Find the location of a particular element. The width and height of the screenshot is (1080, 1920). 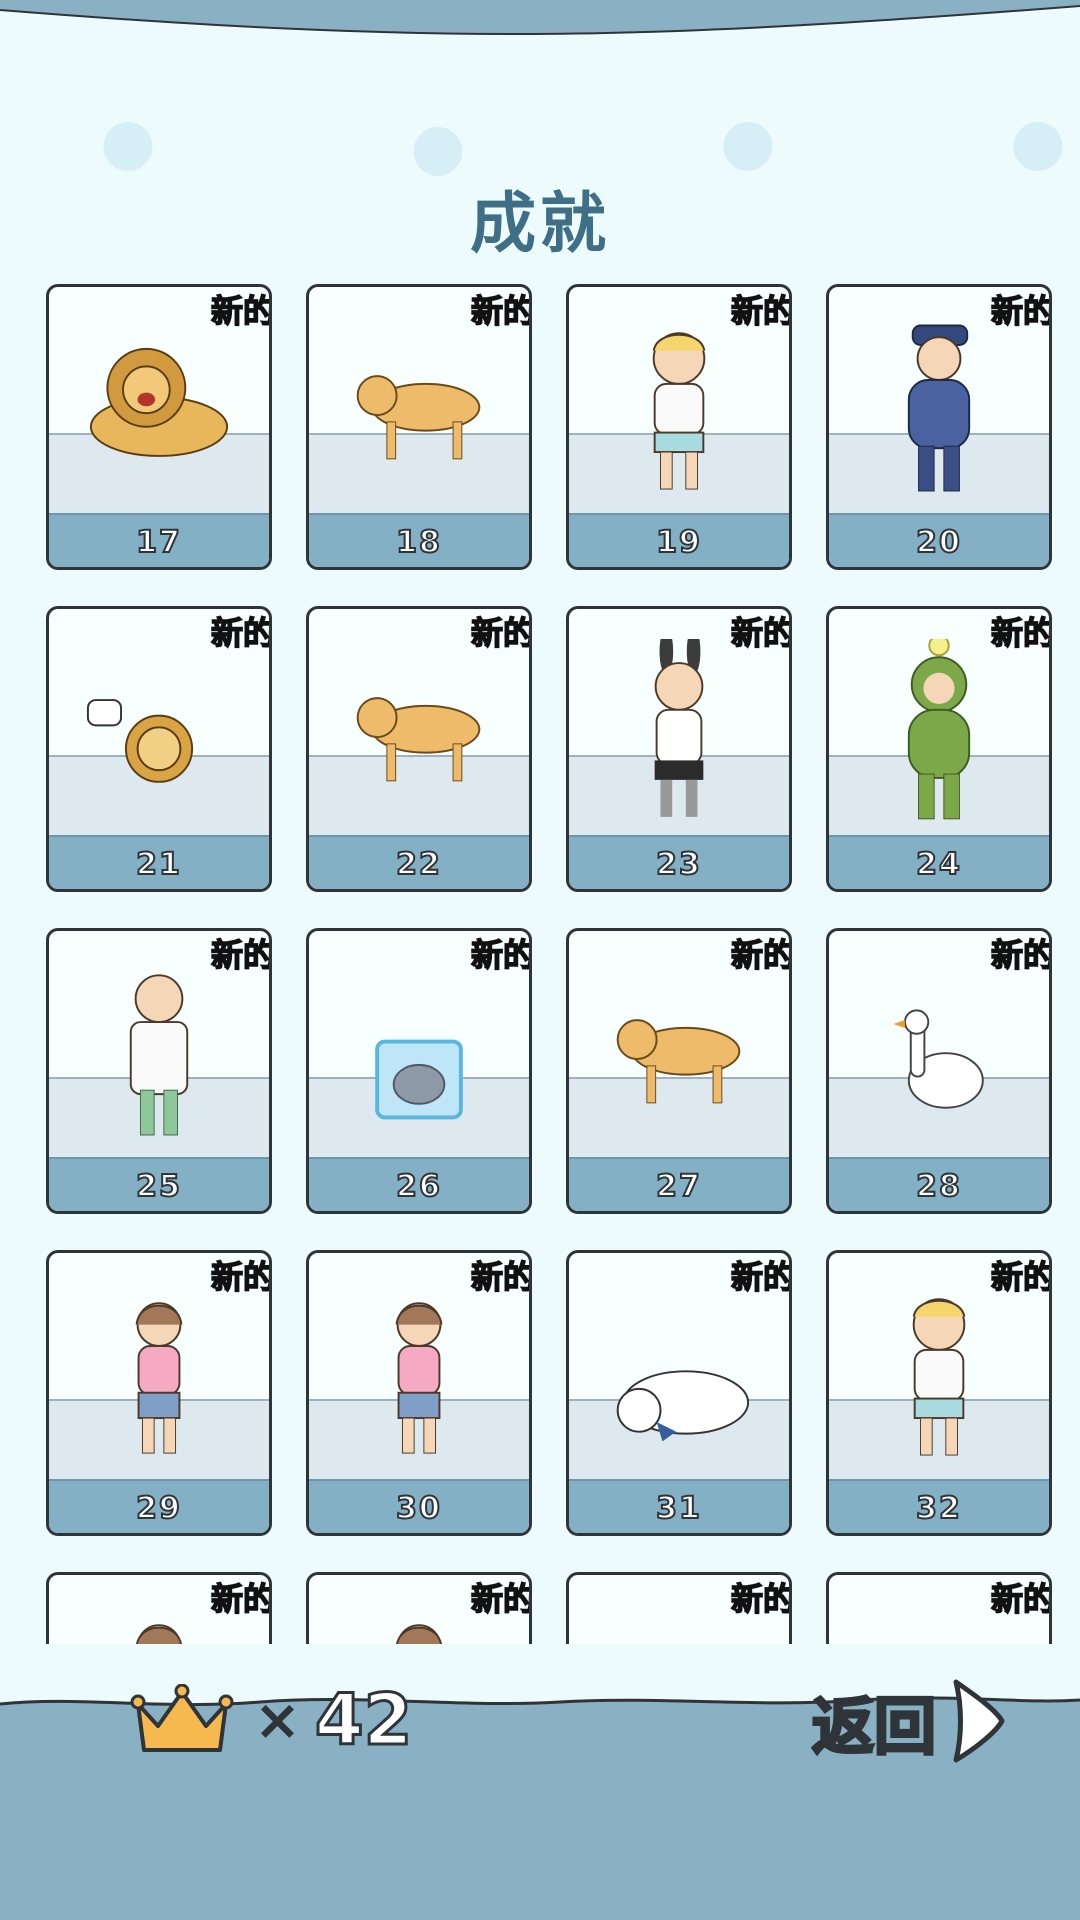

card-number-bar: 30 is located at coordinates (419, 1506).